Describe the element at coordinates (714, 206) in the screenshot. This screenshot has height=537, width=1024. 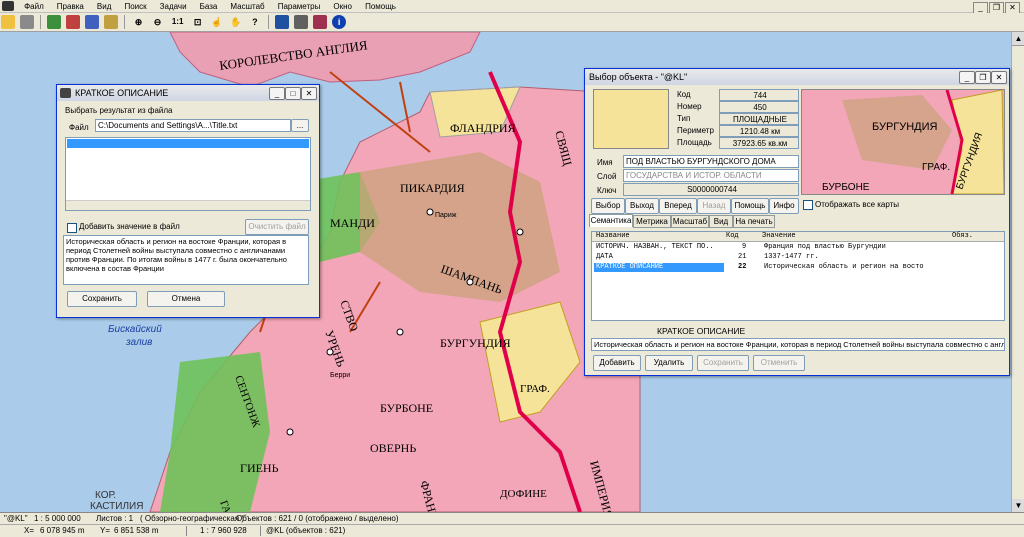
I see `back-button: Назад` at that location.